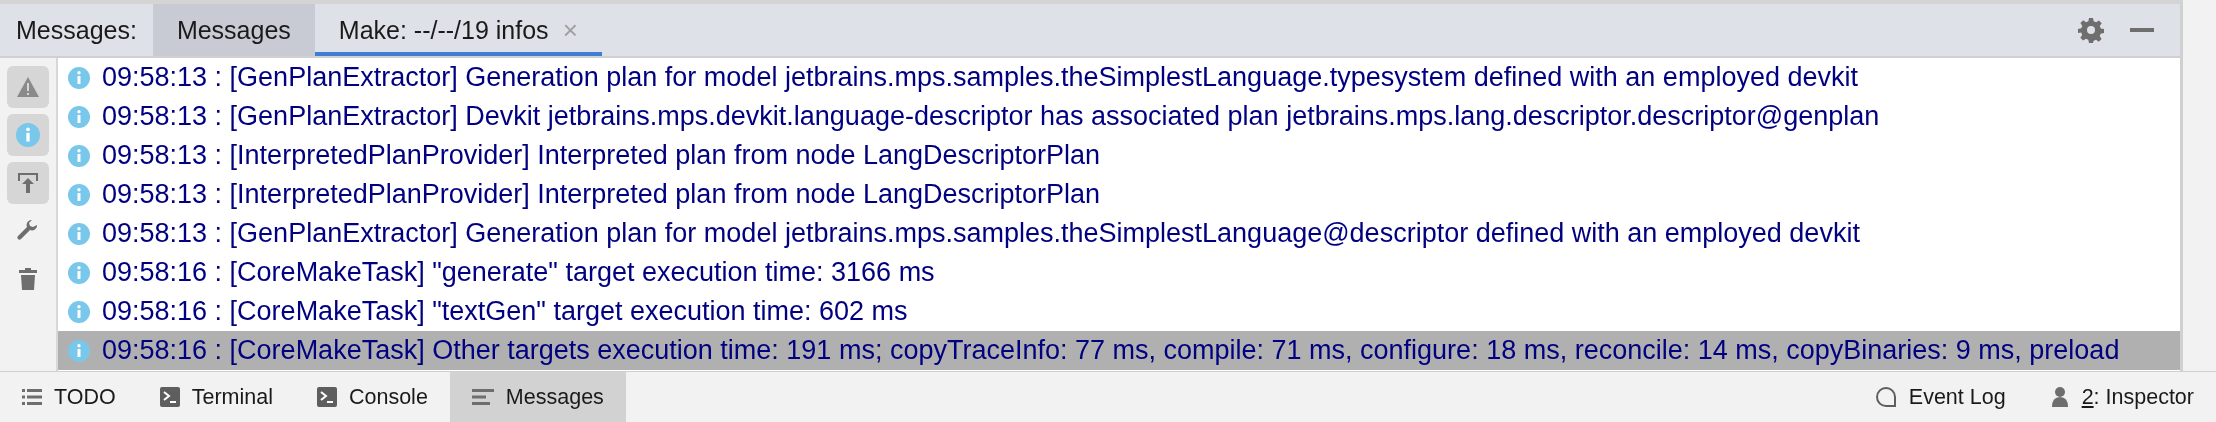 The image size is (2216, 422). I want to click on message-row: 09:58:16 : [CoreMakeTask] "textGen" target execution time: 602 ms, so click(1119, 311).